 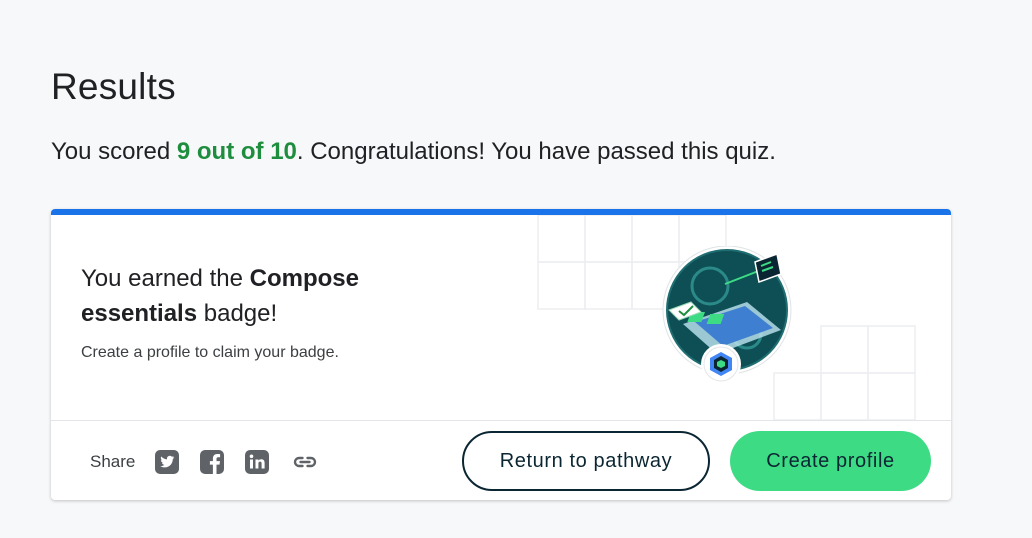 I want to click on badge-illustration, so click(x=727, y=315).